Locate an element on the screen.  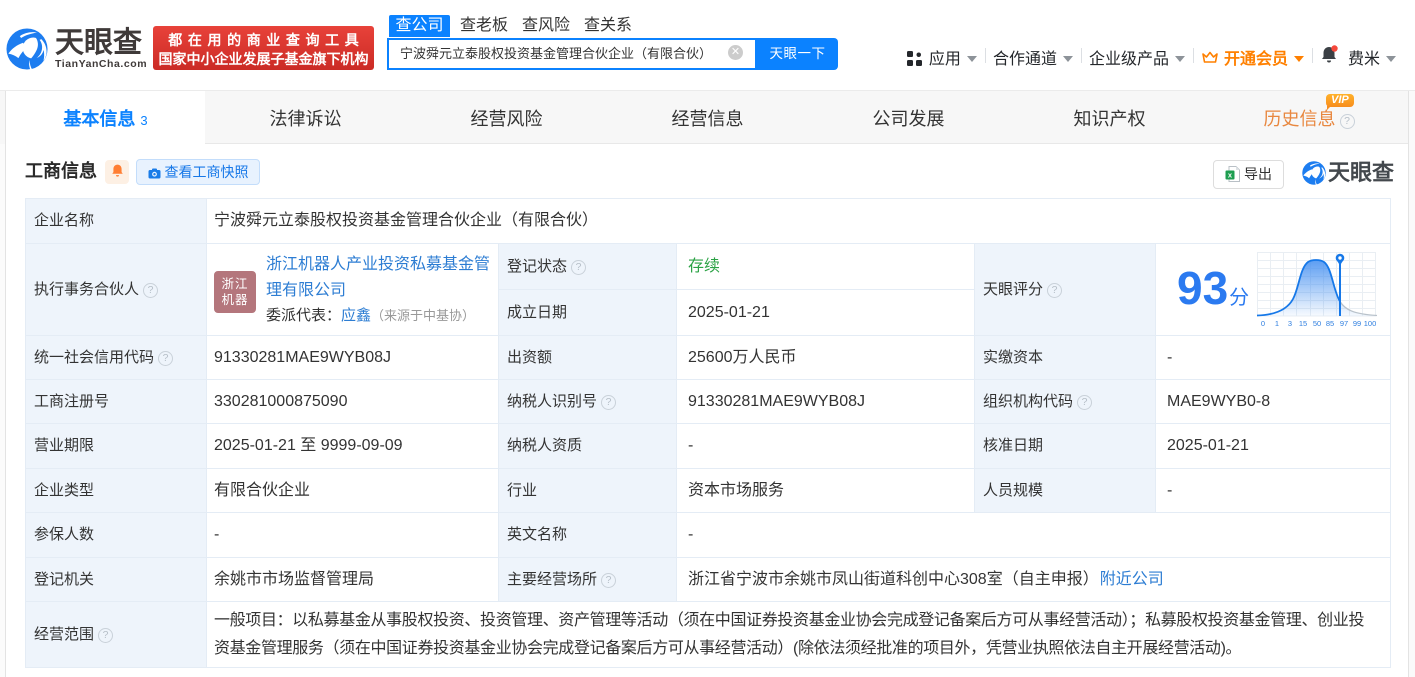
svg-text: 15 is located at coordinates (1303, 323).